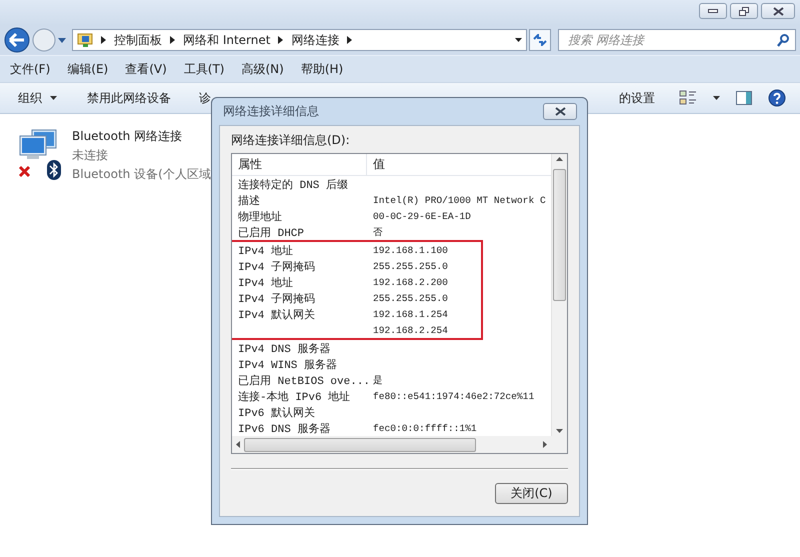 Image resolution: width=800 pixels, height=557 pixels. I want to click on network-folder-icon, so click(85, 40).